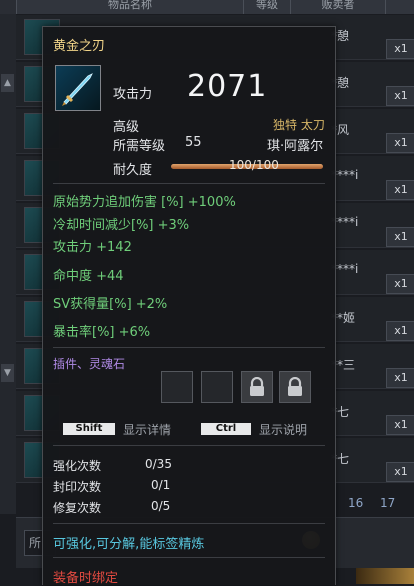 Image resolution: width=414 pixels, height=586 pixels. What do you see at coordinates (8, 264) in the screenshot?
I see `category-scroll-strip: ▲ ▼` at bounding box center [8, 264].